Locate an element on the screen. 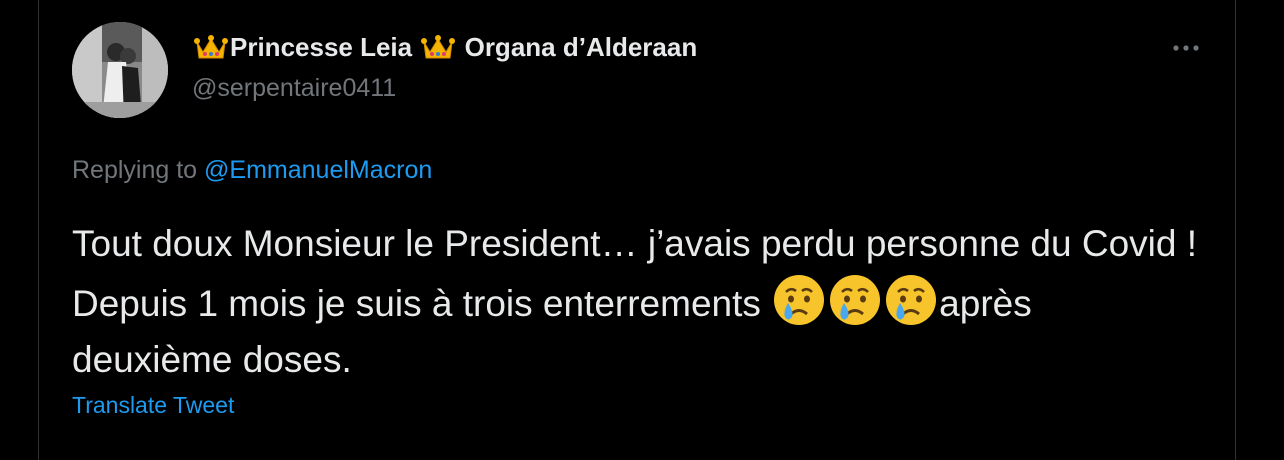 The image size is (1284, 460). display-name-part1: Princesse Leia is located at coordinates (321, 47).